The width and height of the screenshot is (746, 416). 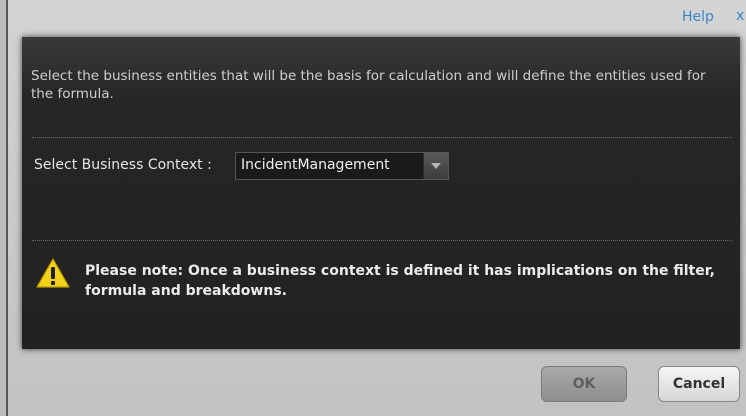 I want to click on dropdown-button, so click(x=435, y=166).